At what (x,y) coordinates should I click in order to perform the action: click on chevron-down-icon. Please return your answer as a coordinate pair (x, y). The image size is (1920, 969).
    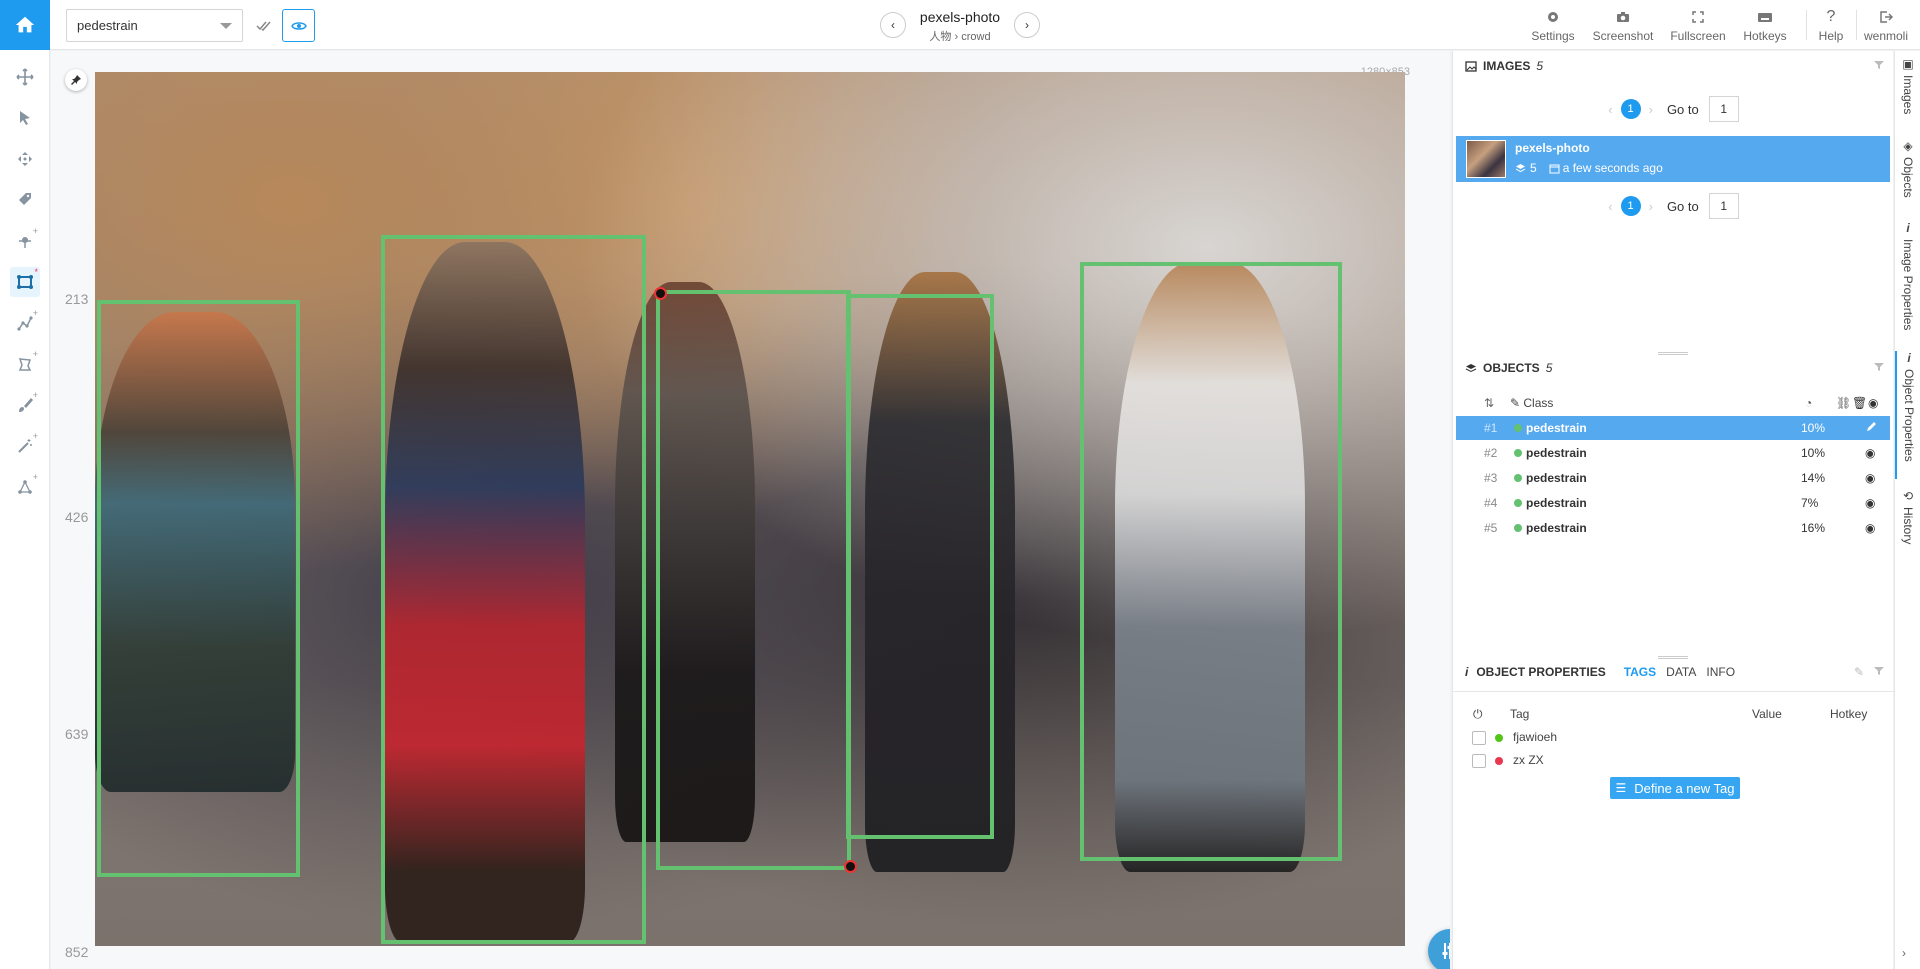
    Looking at the image, I should click on (226, 26).